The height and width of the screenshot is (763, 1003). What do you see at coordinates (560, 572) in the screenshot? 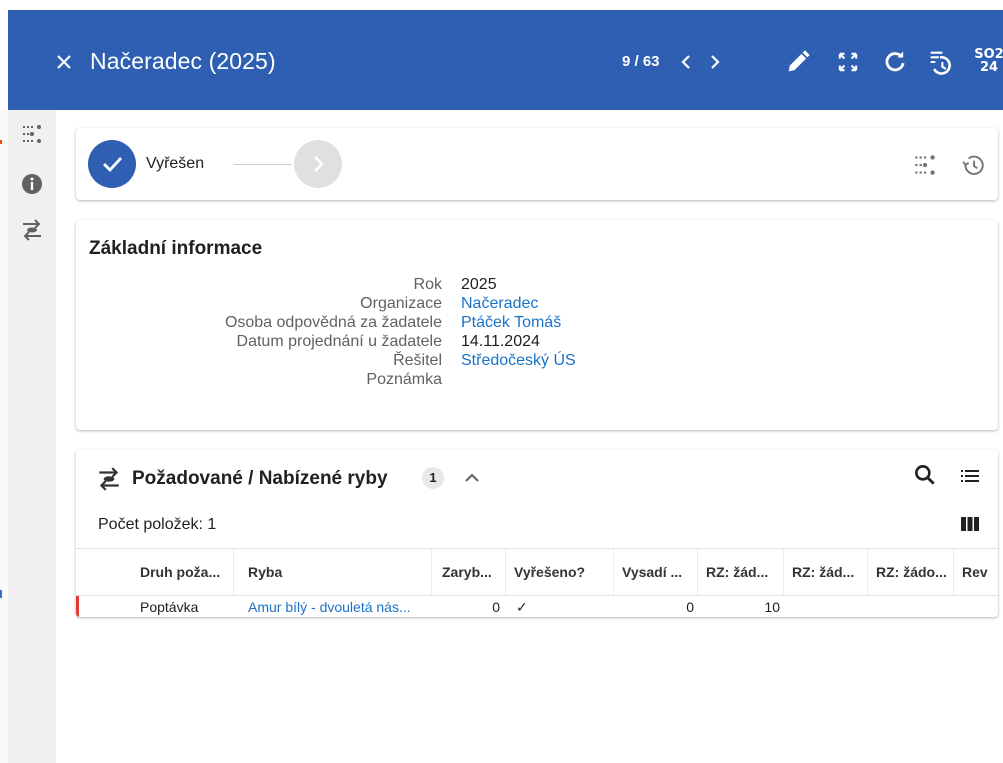
I see `column-header: Vyřešeno?` at bounding box center [560, 572].